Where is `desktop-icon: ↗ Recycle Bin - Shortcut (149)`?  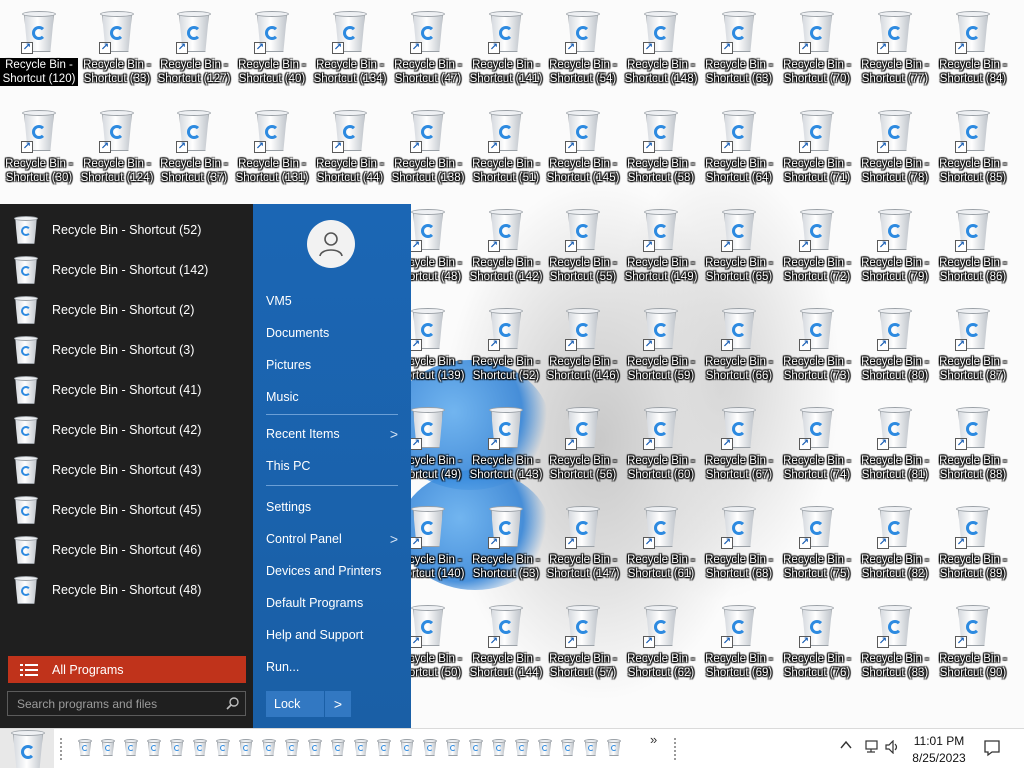 desktop-icon: ↗ Recycle Bin - Shortcut (149) is located at coordinates (661, 244).